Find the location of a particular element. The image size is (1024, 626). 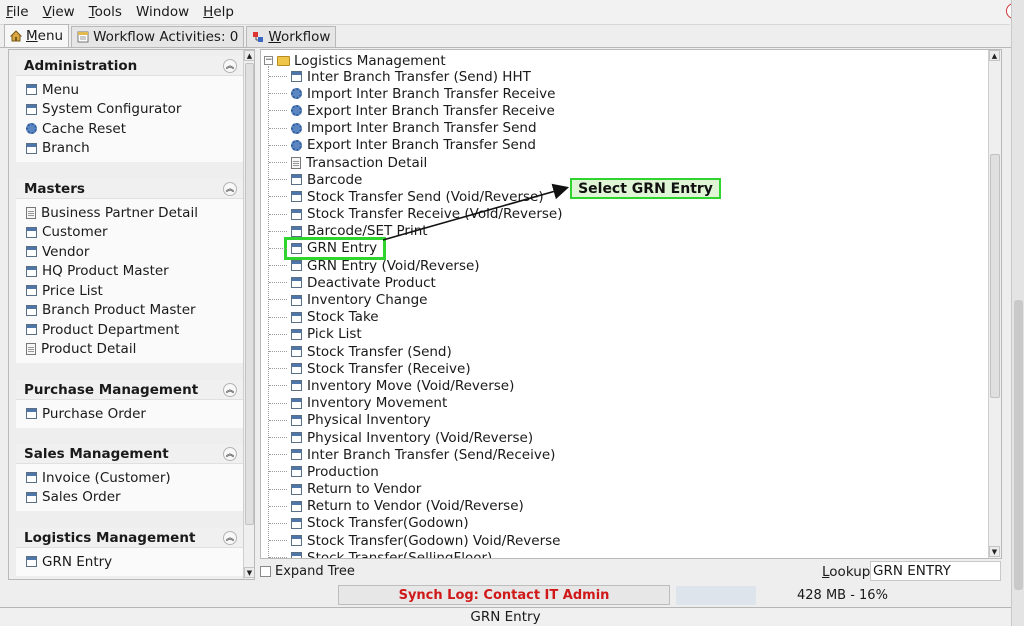

tree-item: Import Inter Branch Transfer Receive is located at coordinates (416, 93).